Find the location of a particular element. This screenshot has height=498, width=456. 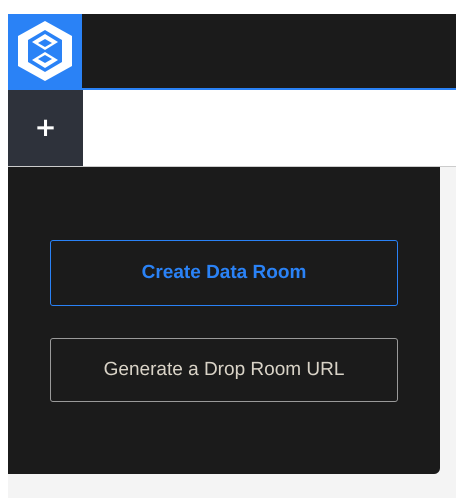

add-button: + is located at coordinates (45, 128).